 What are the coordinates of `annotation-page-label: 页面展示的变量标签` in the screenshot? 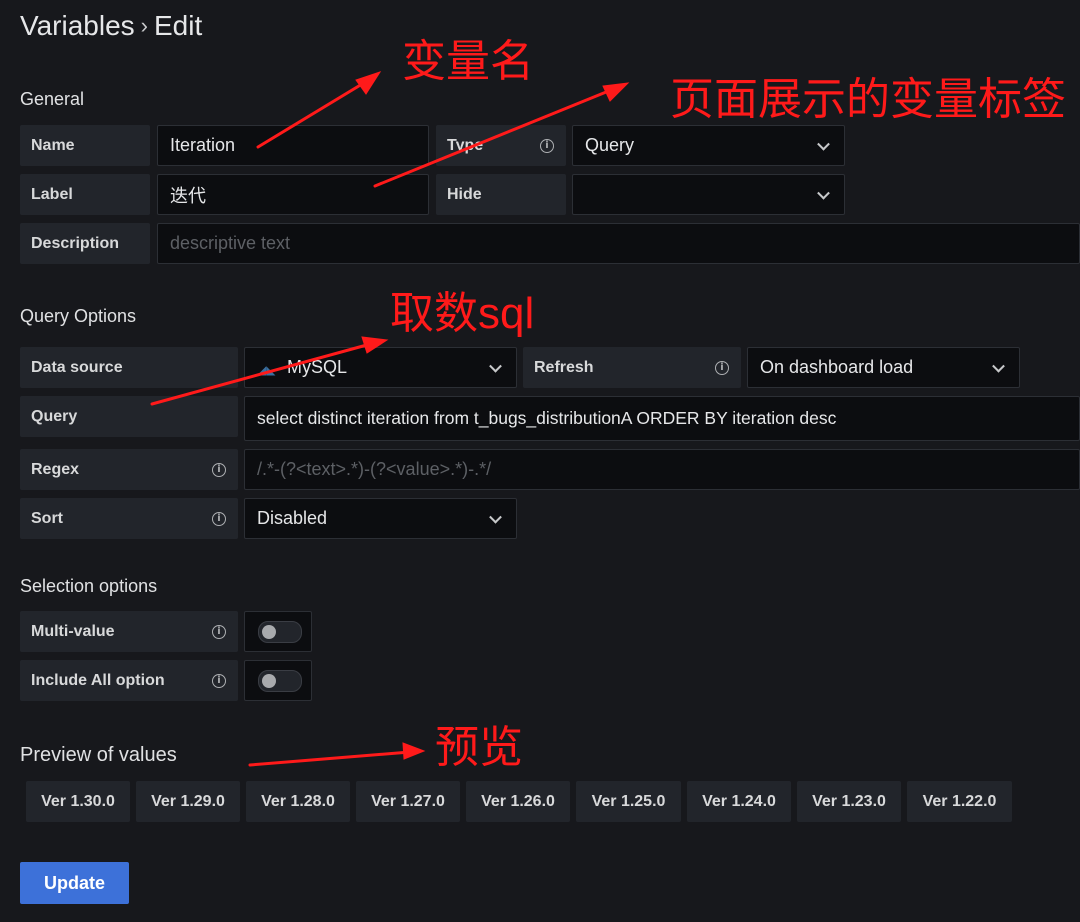 It's located at (868, 99).